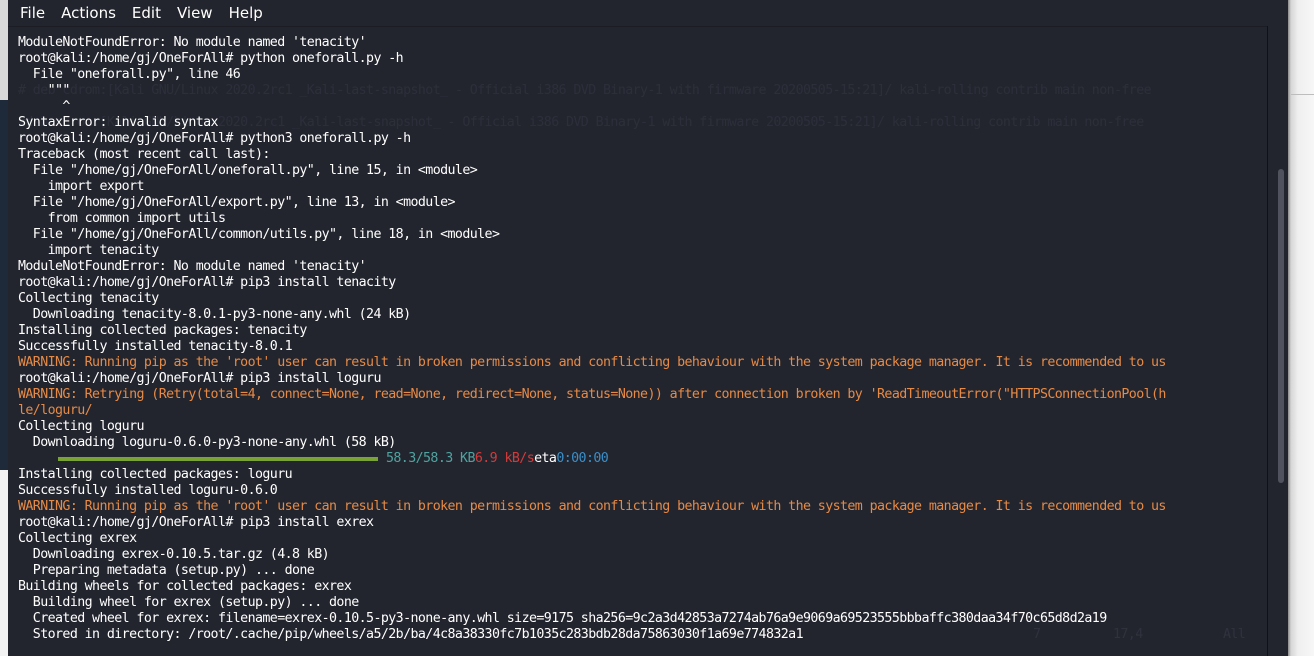 The width and height of the screenshot is (1314, 656). I want to click on terminal-line: Collecting exrex, so click(77, 538).